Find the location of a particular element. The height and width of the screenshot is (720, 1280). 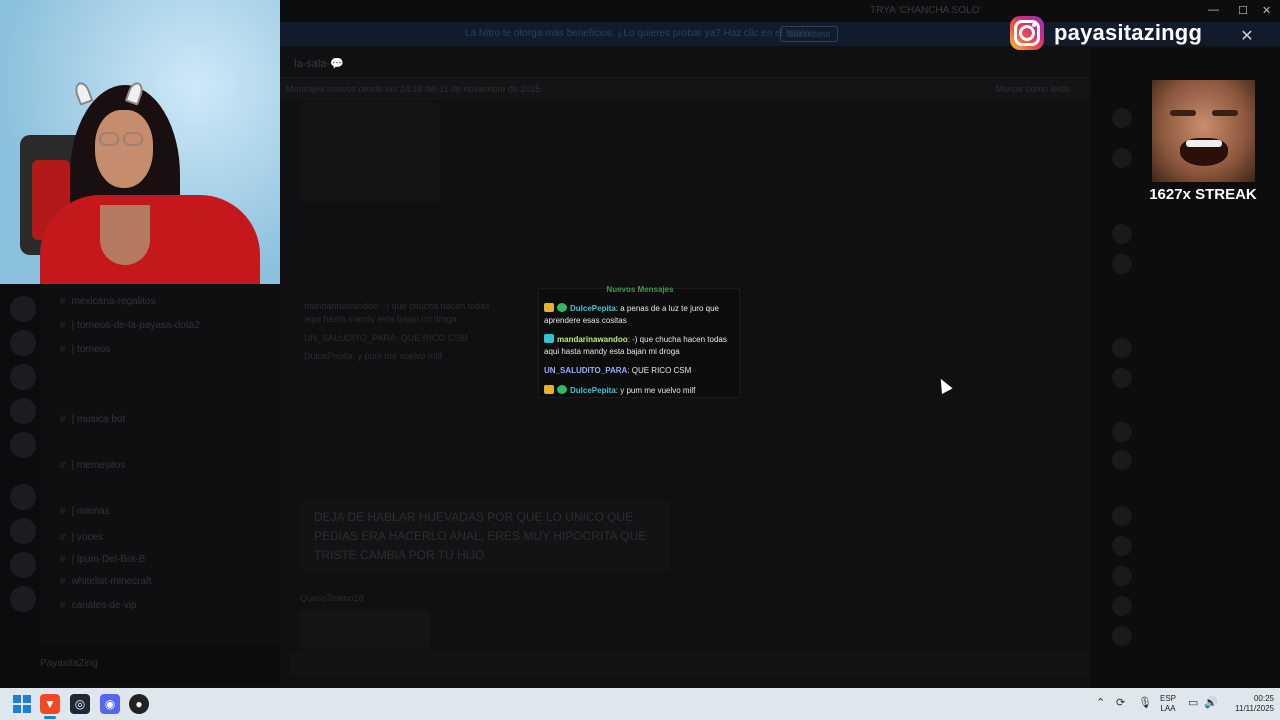

brave-icon: ▼ is located at coordinates (50, 704).